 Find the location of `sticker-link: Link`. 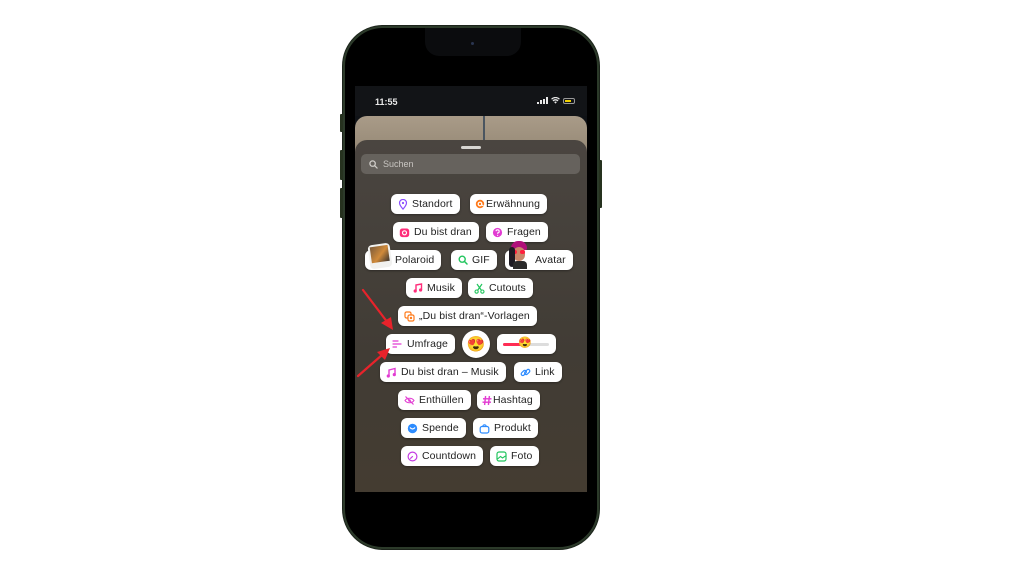

sticker-link: Link is located at coordinates (538, 372).